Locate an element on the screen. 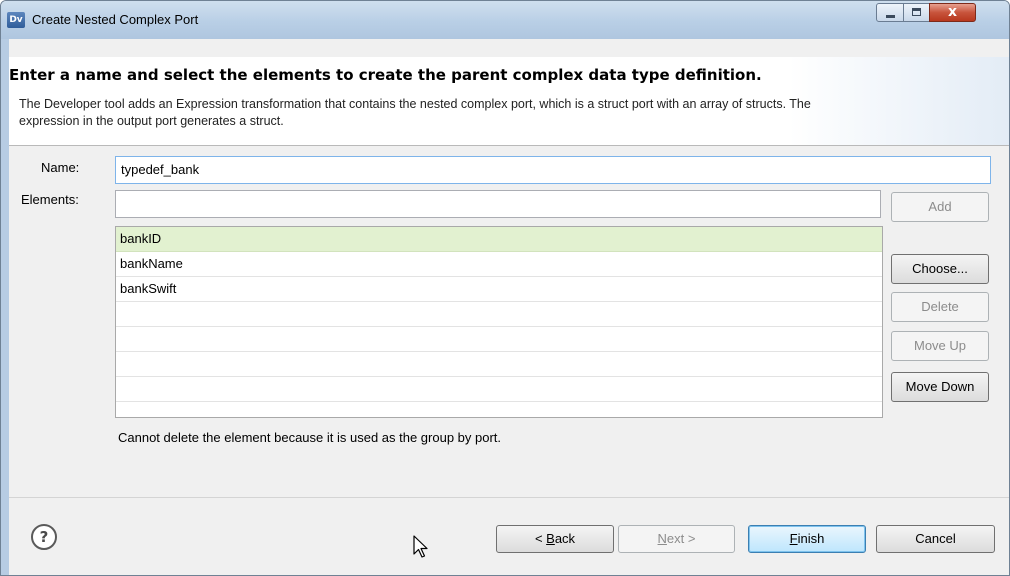 This screenshot has width=1010, height=576. list-item: bankName is located at coordinates (499, 264).